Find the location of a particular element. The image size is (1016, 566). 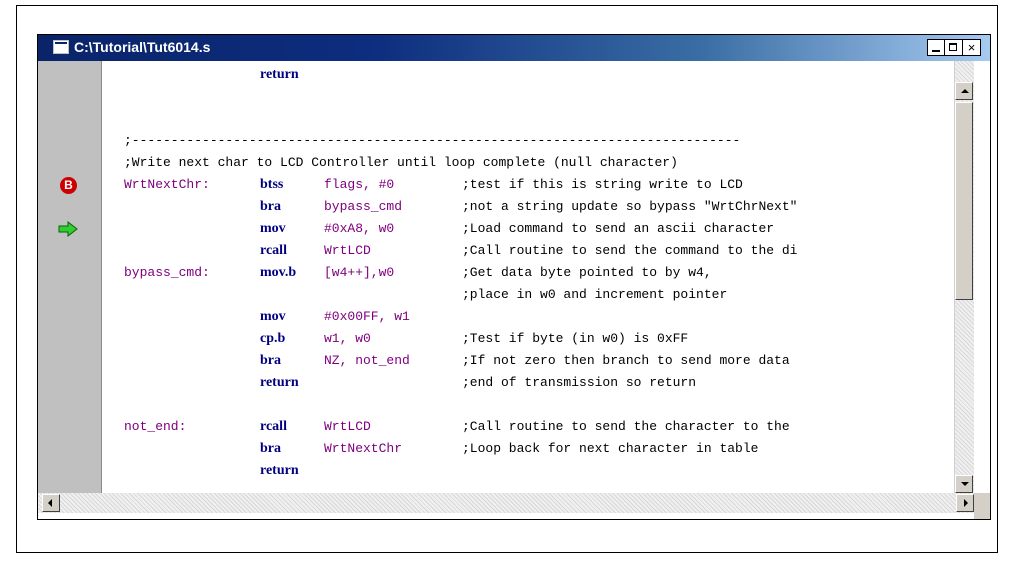

code-label: not_end: is located at coordinates (155, 426).